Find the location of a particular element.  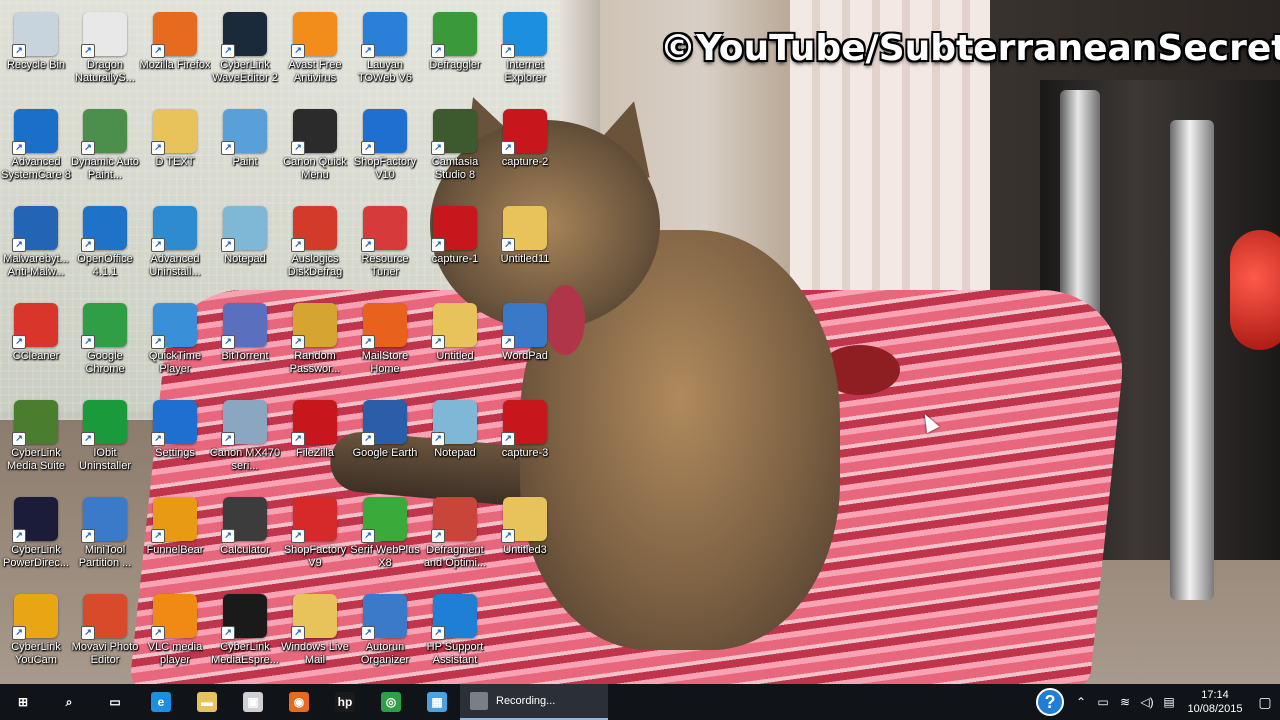

desktop-icon: ↗ FunnelBear is located at coordinates (175, 539).